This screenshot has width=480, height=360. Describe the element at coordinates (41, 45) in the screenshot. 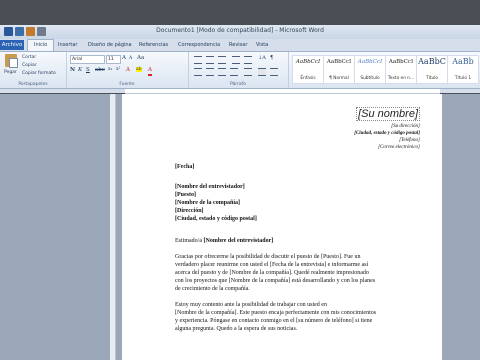

I see `tab-home: Inicio` at that location.